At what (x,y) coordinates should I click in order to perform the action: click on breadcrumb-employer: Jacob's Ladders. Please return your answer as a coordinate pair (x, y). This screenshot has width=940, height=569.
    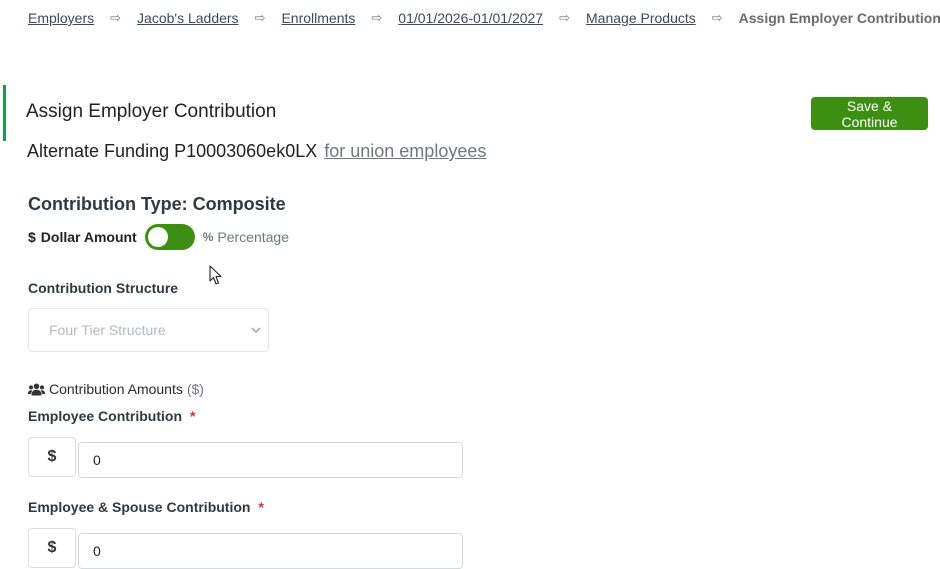
    Looking at the image, I should click on (188, 18).